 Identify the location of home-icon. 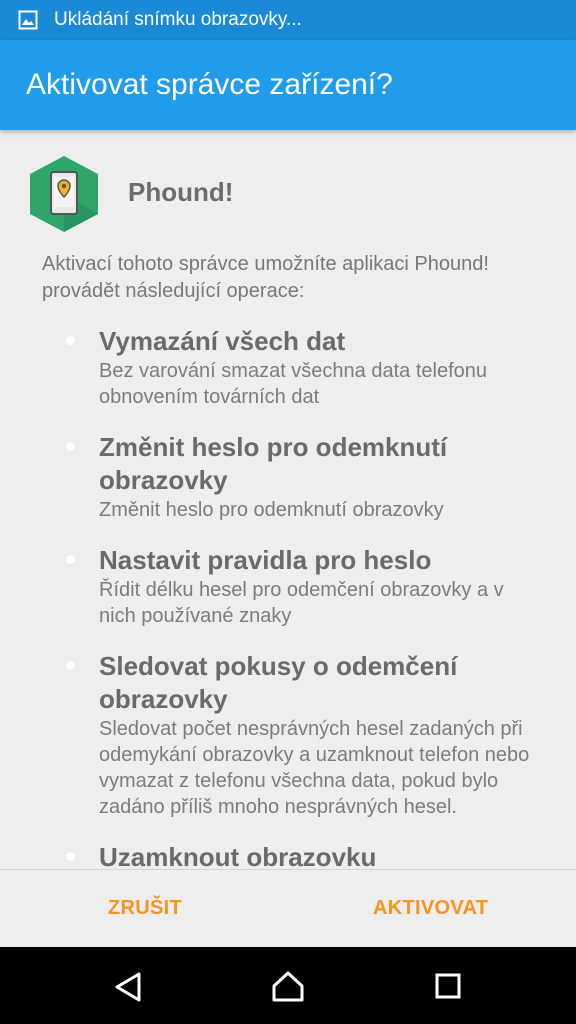
(288, 986).